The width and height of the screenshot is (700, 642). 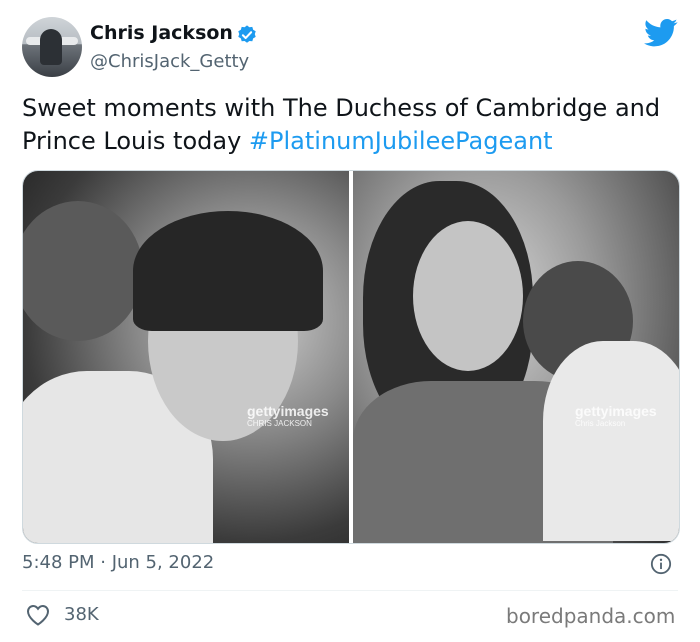 I want to click on tweet-timestamp: 5:48 PM · Jun 5, 2022, so click(x=118, y=562).